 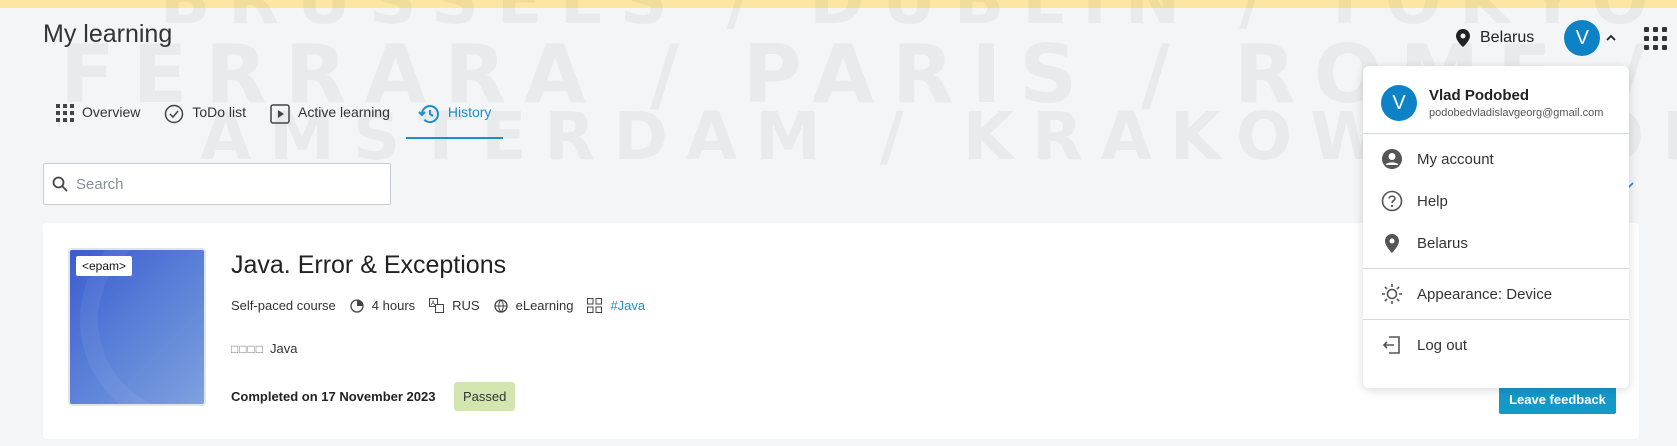 What do you see at coordinates (111, 112) in the screenshot?
I see `tab-label: Overview` at bounding box center [111, 112].